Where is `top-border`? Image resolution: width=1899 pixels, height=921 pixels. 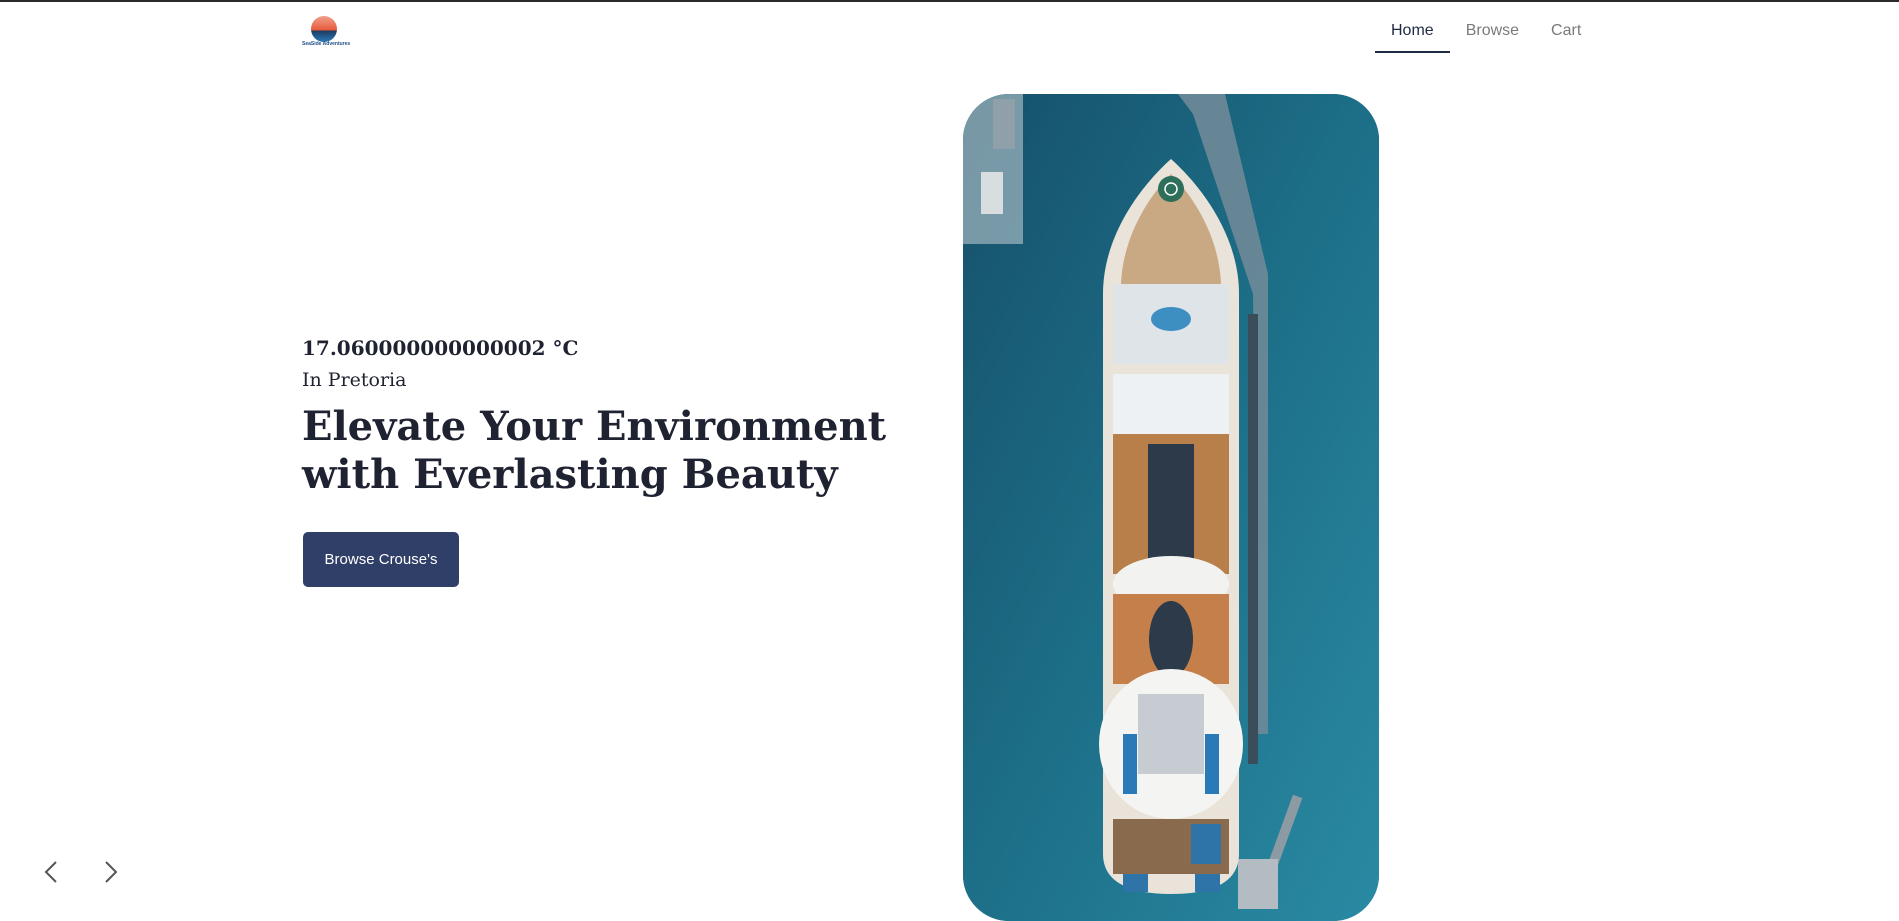 top-border is located at coordinates (949, 1).